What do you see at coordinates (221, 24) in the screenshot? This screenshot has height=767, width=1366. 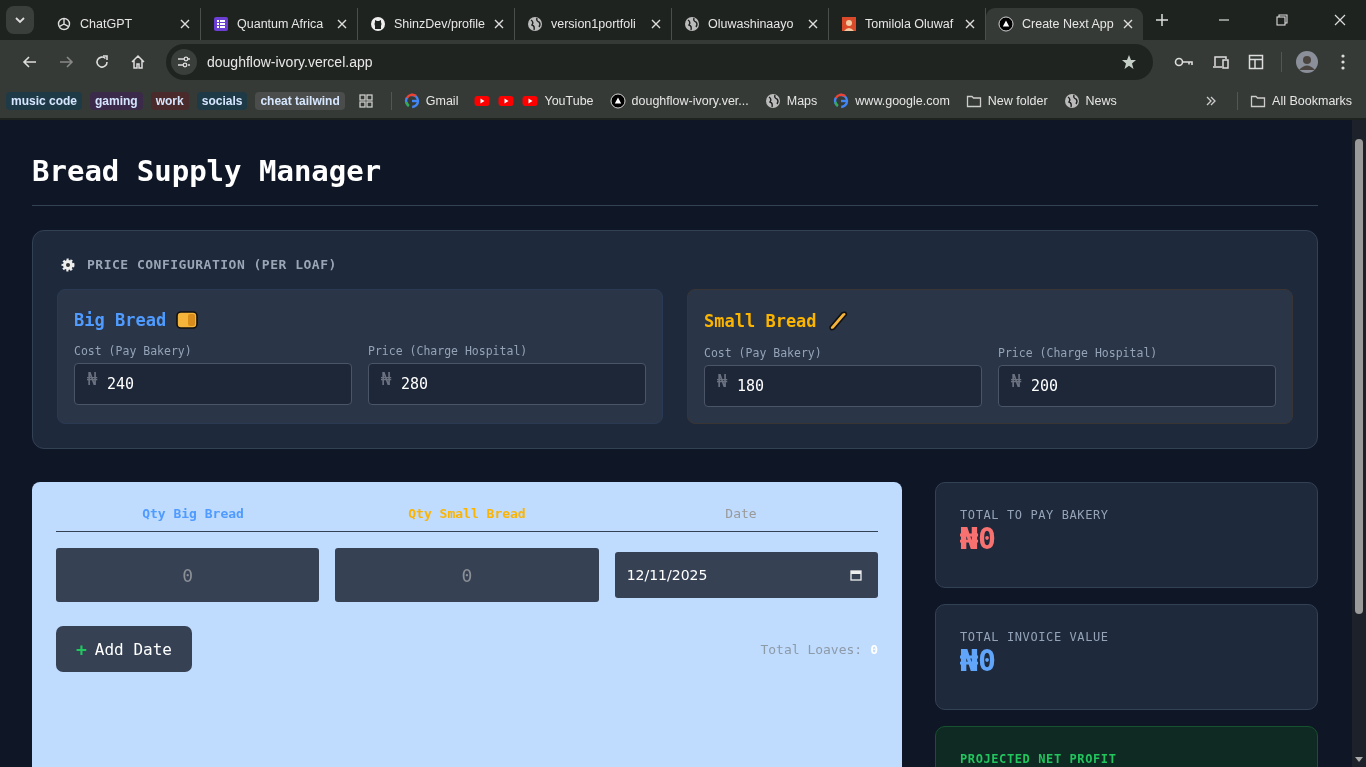 I see `list-icon` at bounding box center [221, 24].